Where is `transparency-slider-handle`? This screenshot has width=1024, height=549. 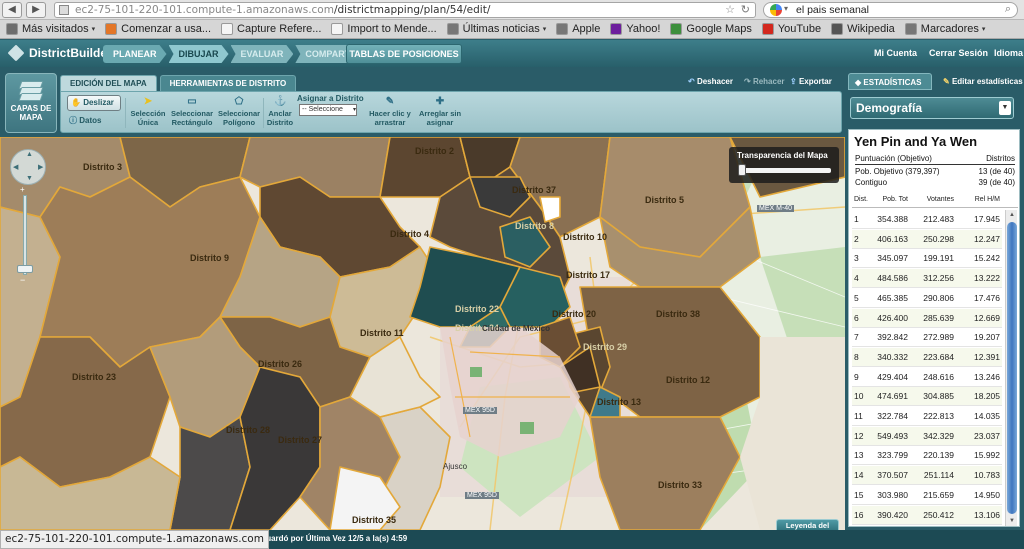
transparency-slider-handle is located at coordinates (742, 170).